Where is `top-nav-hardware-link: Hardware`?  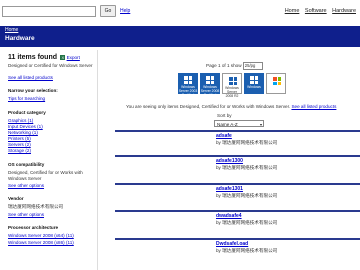
top-nav-hardware-link: Hardware is located at coordinates (344, 11).